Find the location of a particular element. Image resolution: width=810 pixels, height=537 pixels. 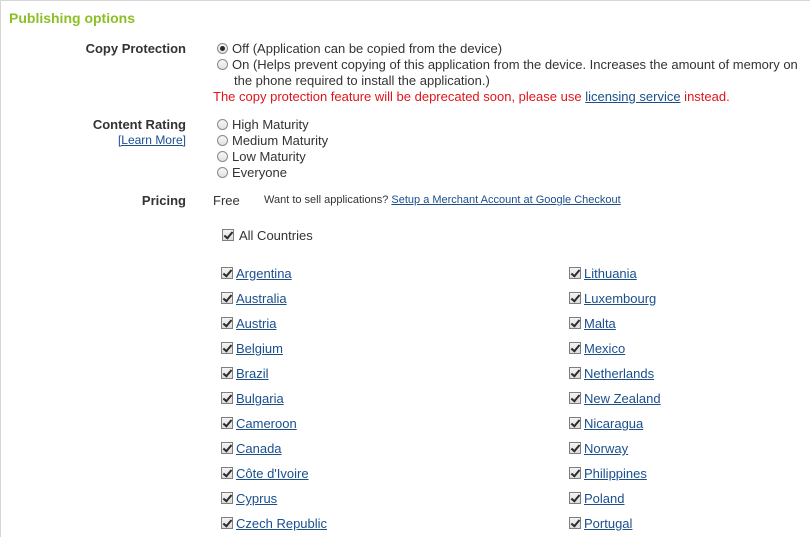

country-item: Nicaragua is located at coordinates (606, 423).